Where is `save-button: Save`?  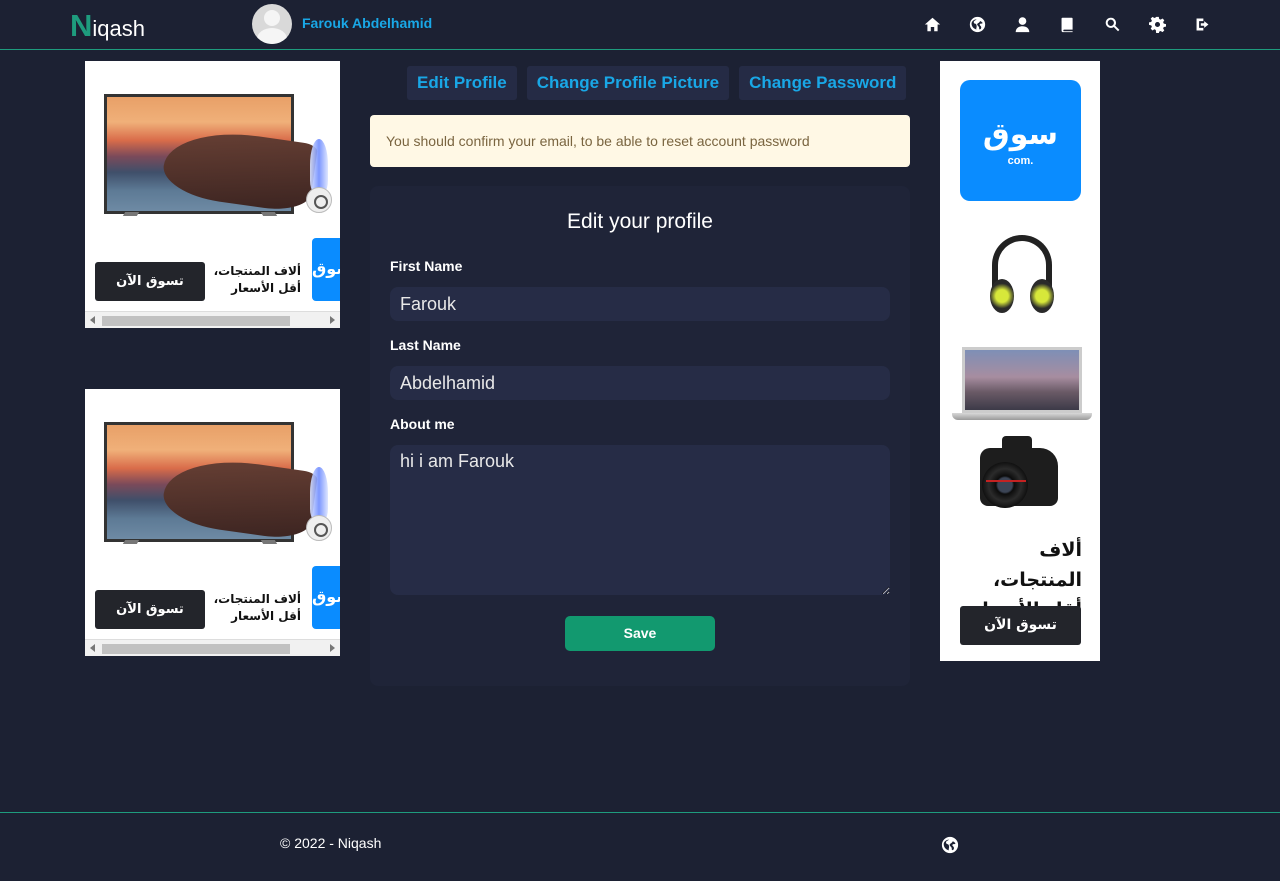
save-button: Save is located at coordinates (640, 633).